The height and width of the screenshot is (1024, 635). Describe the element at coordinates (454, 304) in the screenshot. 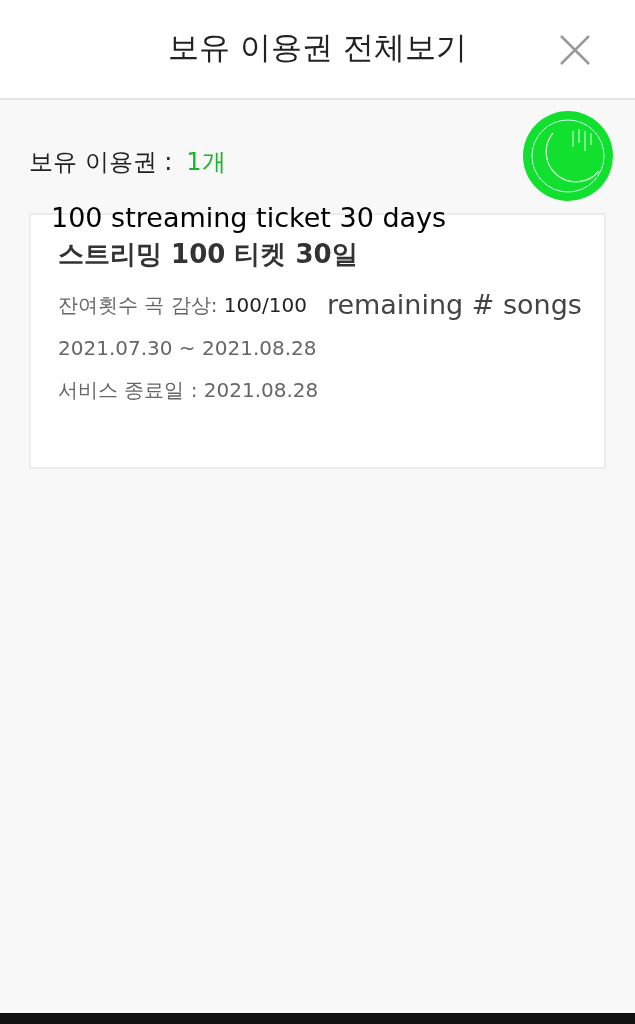

I see `annotation-text: remaining # songs` at that location.